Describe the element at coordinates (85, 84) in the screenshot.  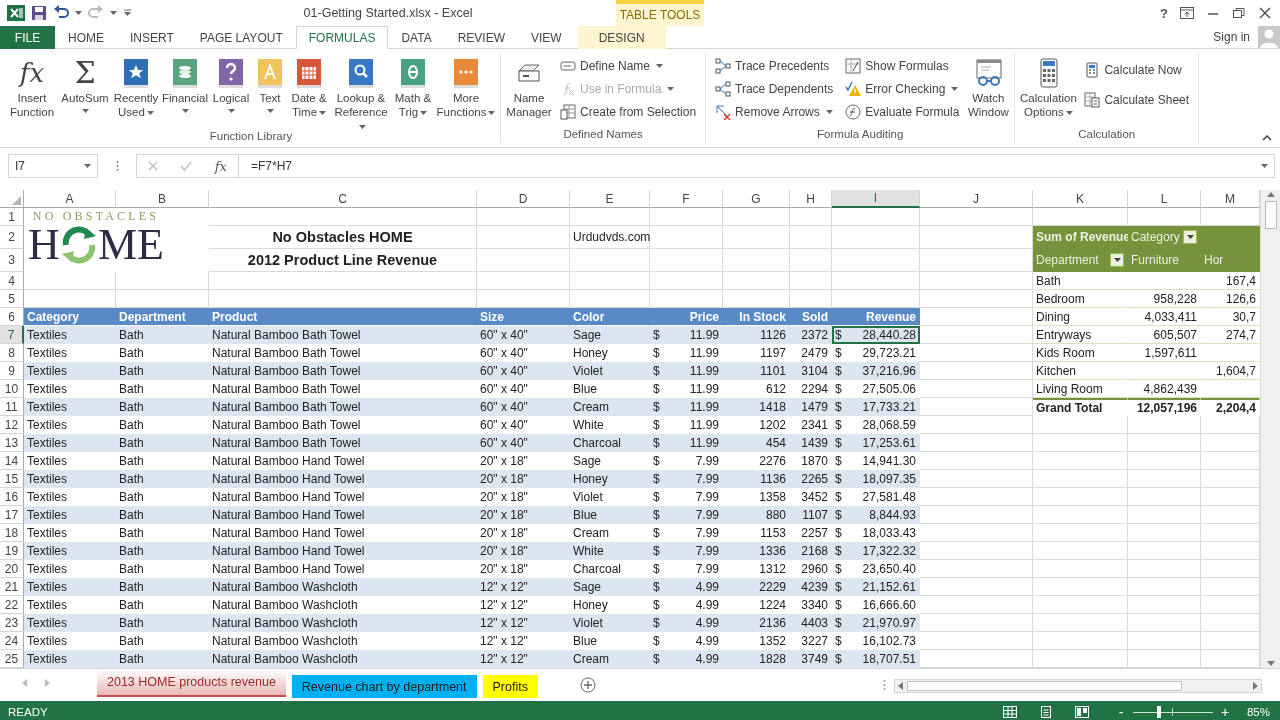
I see `ribbon-button: Σ AutoSum` at that location.